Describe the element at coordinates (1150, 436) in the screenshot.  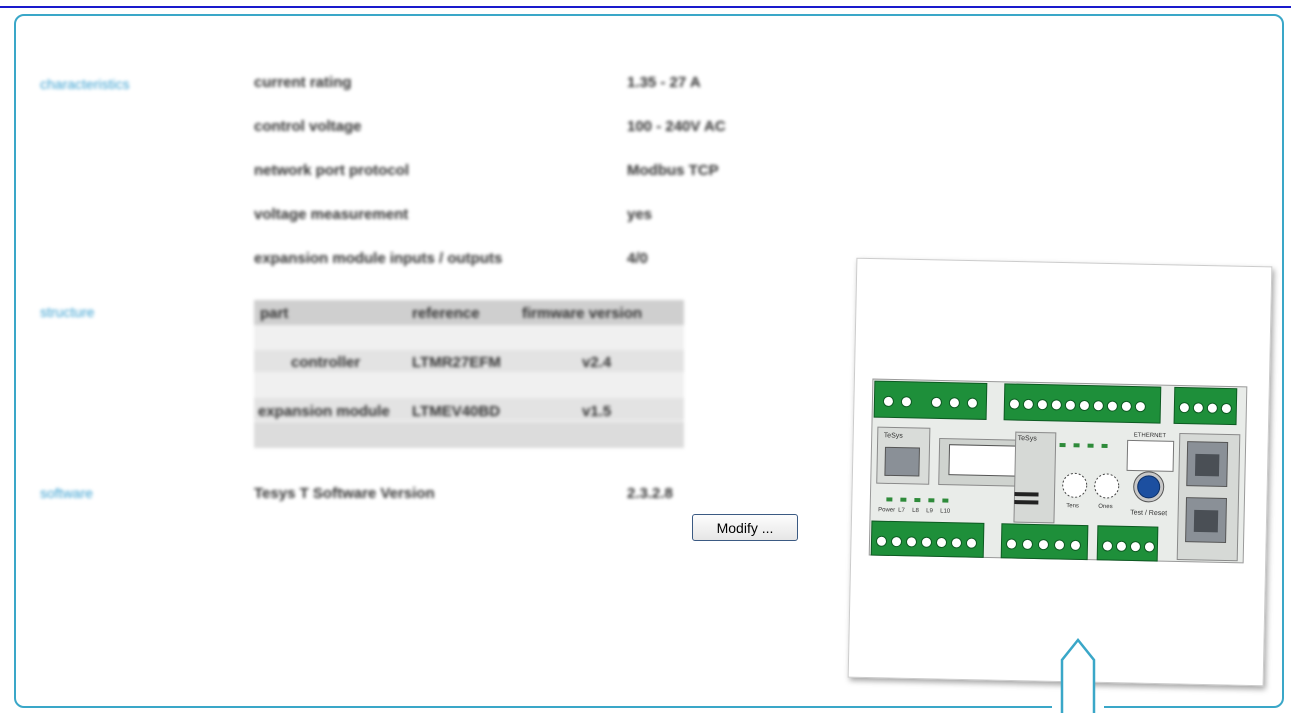
I see `ethernet-label: ETHERNET` at that location.